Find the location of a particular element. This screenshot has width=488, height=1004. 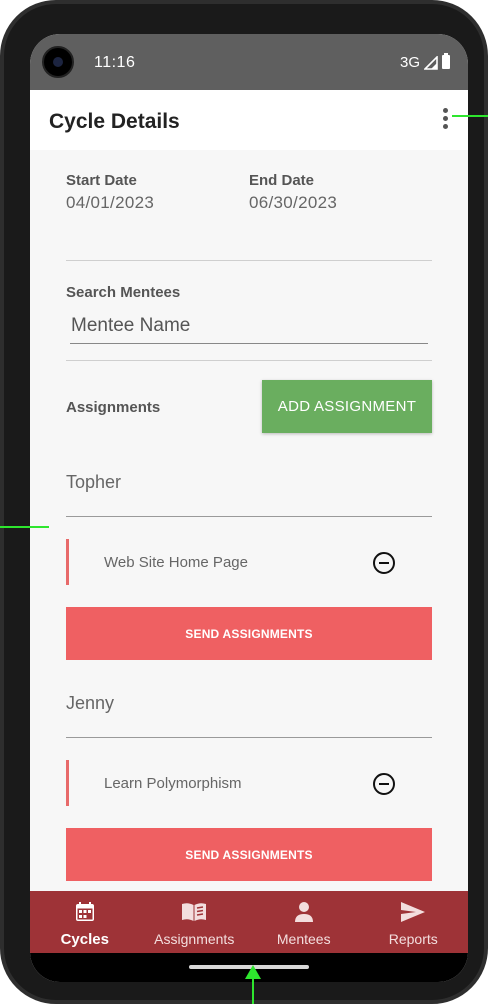

nav-item-mentees: Mentees is located at coordinates (304, 922).